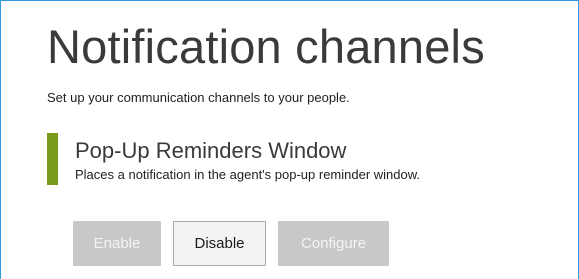 This screenshot has height=279, width=579. What do you see at coordinates (211, 150) in the screenshot?
I see `channel-title: Pop-Up Reminders Window` at bounding box center [211, 150].